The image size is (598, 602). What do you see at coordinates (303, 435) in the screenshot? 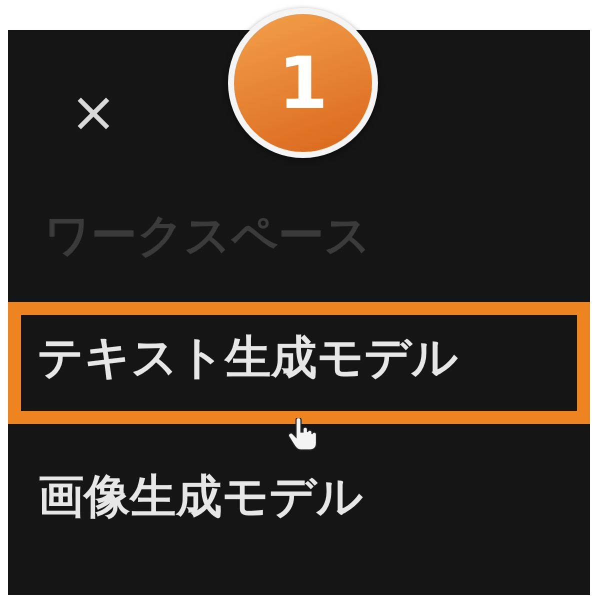
I see `hand-cursor-icon` at bounding box center [303, 435].